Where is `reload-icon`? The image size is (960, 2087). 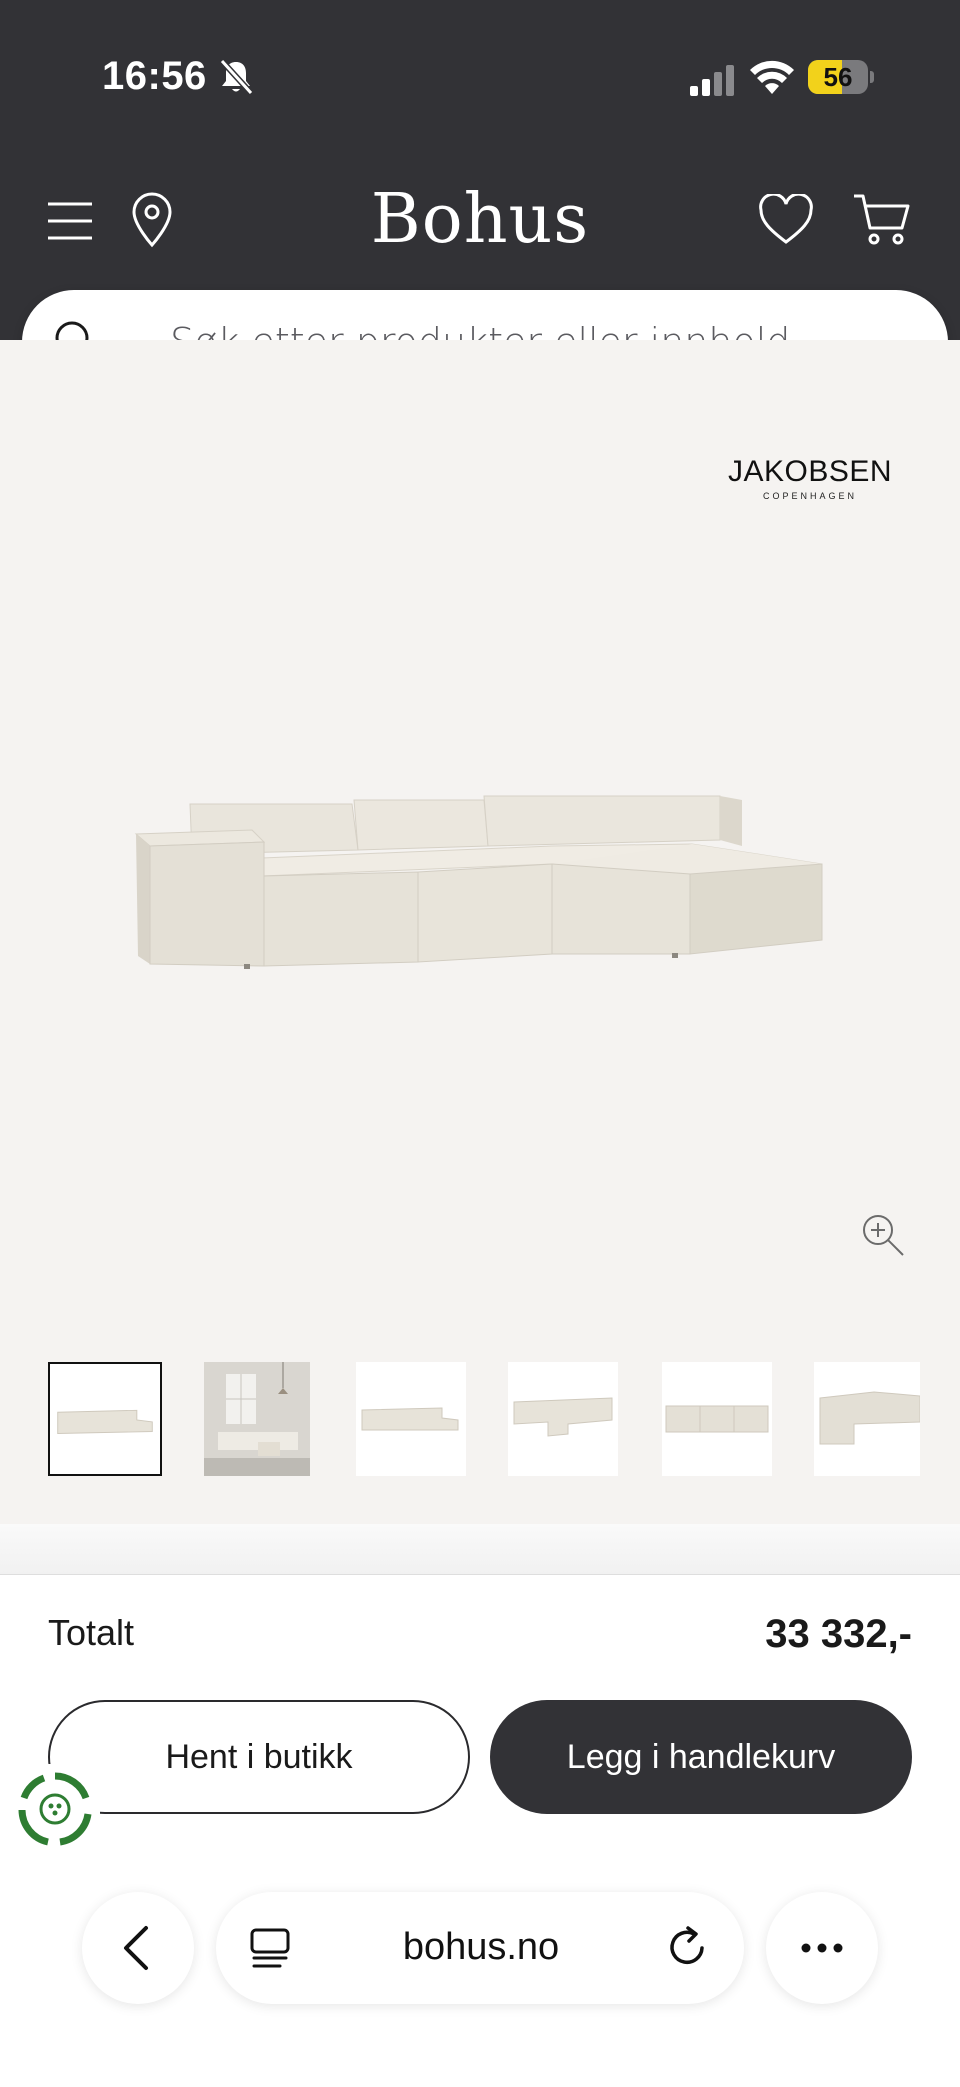 reload-icon is located at coordinates (687, 1947).